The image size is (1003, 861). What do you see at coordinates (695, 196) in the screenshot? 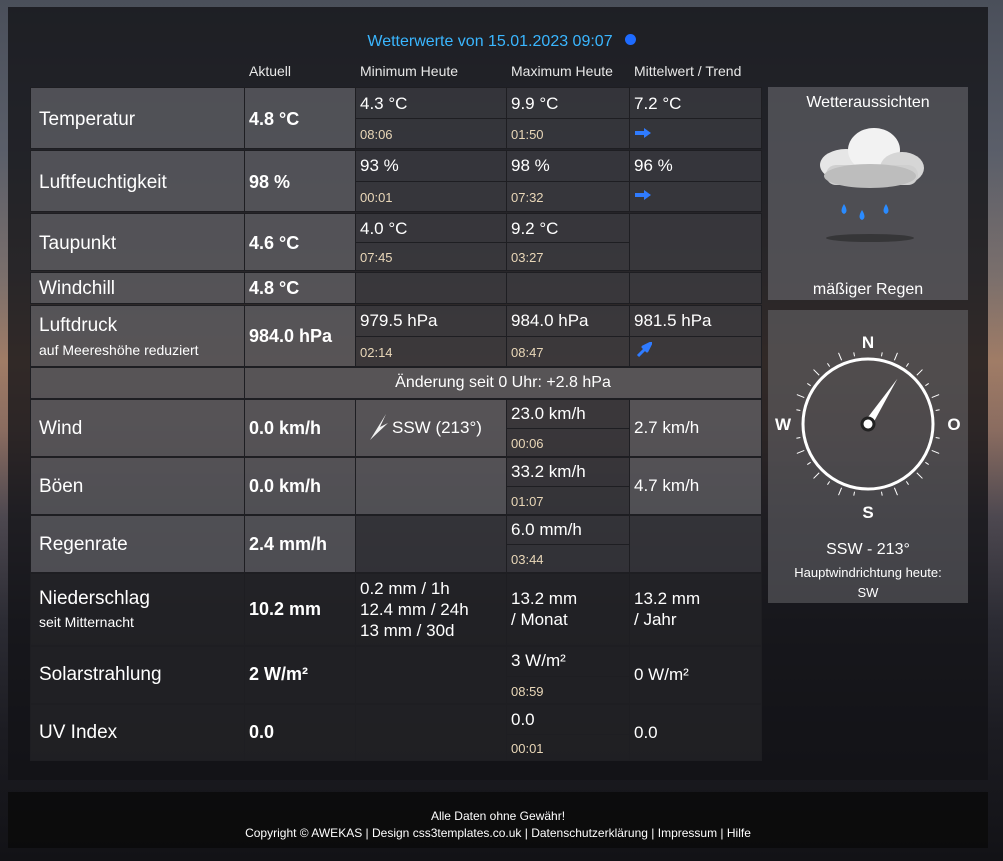
I see `trend-luftfeuchtigkeit` at bounding box center [695, 196].